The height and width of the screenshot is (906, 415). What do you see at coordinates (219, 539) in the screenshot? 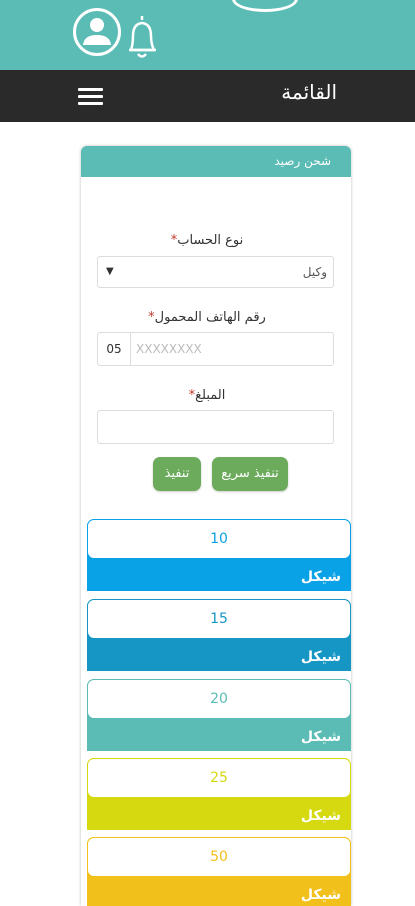
I see `package-value: 10` at bounding box center [219, 539].